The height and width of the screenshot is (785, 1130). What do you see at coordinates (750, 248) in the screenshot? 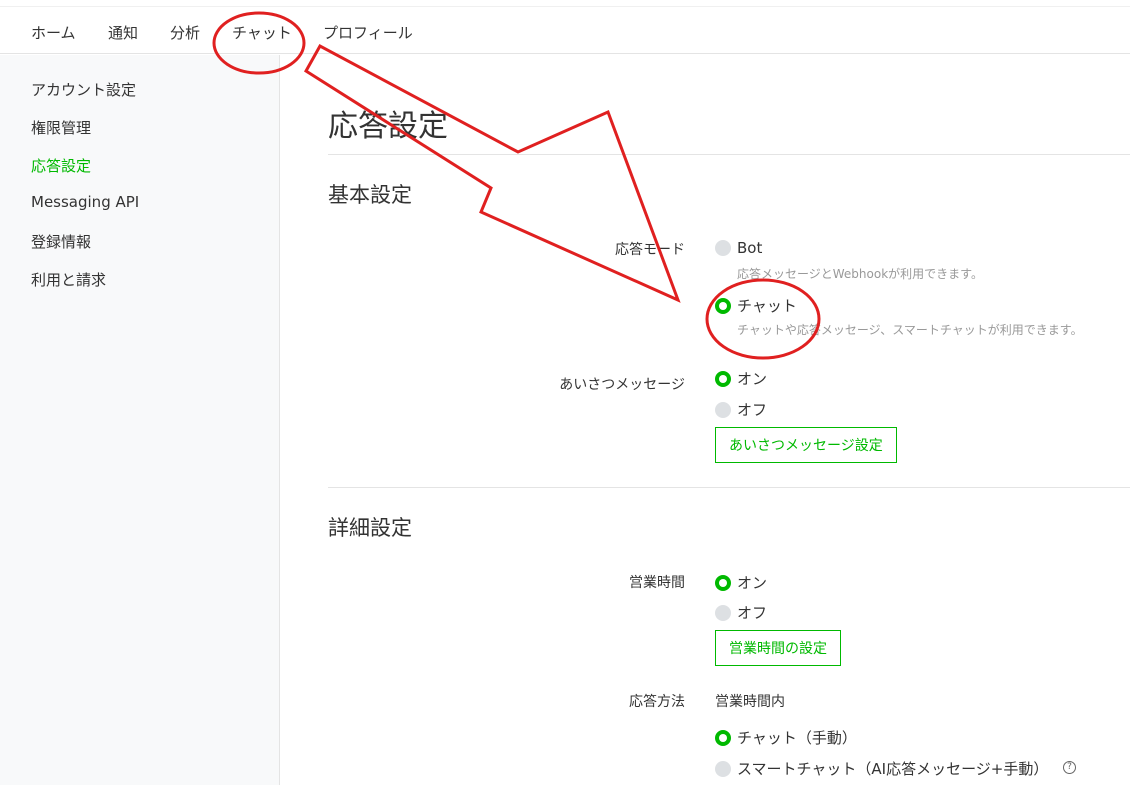
I see `radio-label: Bot` at bounding box center [750, 248].